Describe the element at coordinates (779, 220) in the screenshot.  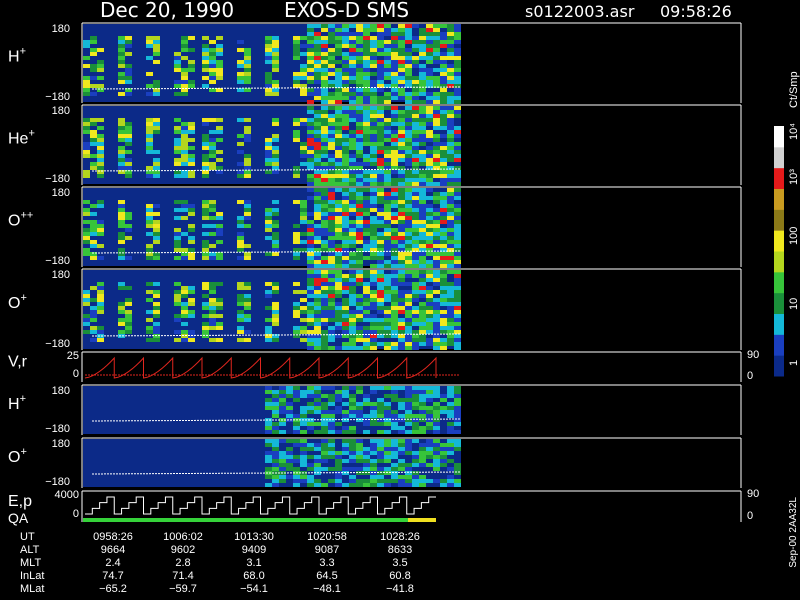
I see `colorbar-segment` at that location.